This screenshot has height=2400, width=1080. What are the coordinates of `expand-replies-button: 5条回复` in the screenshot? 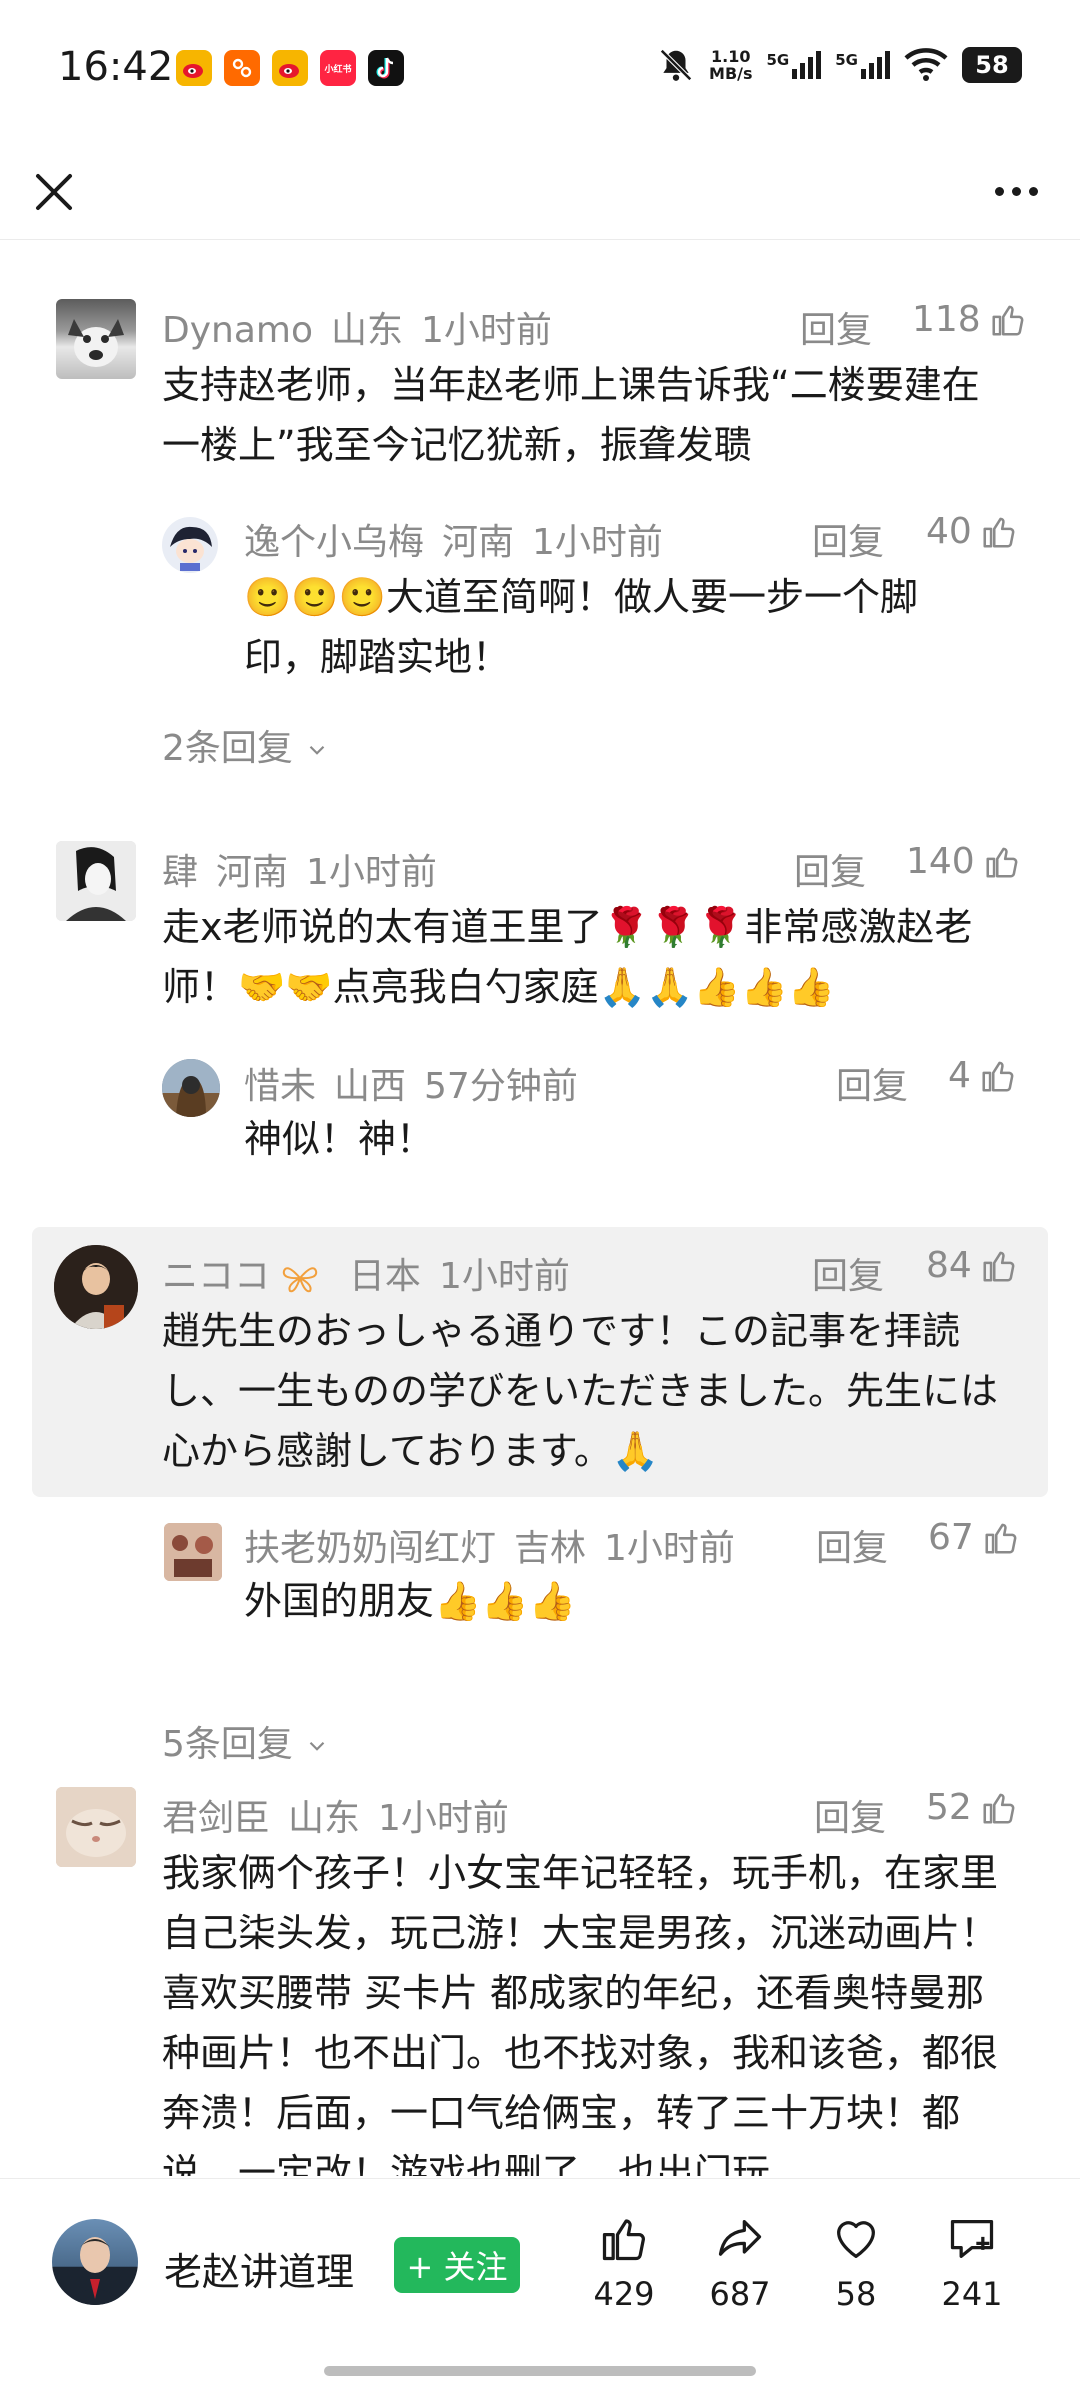 It's located at (246, 1741).